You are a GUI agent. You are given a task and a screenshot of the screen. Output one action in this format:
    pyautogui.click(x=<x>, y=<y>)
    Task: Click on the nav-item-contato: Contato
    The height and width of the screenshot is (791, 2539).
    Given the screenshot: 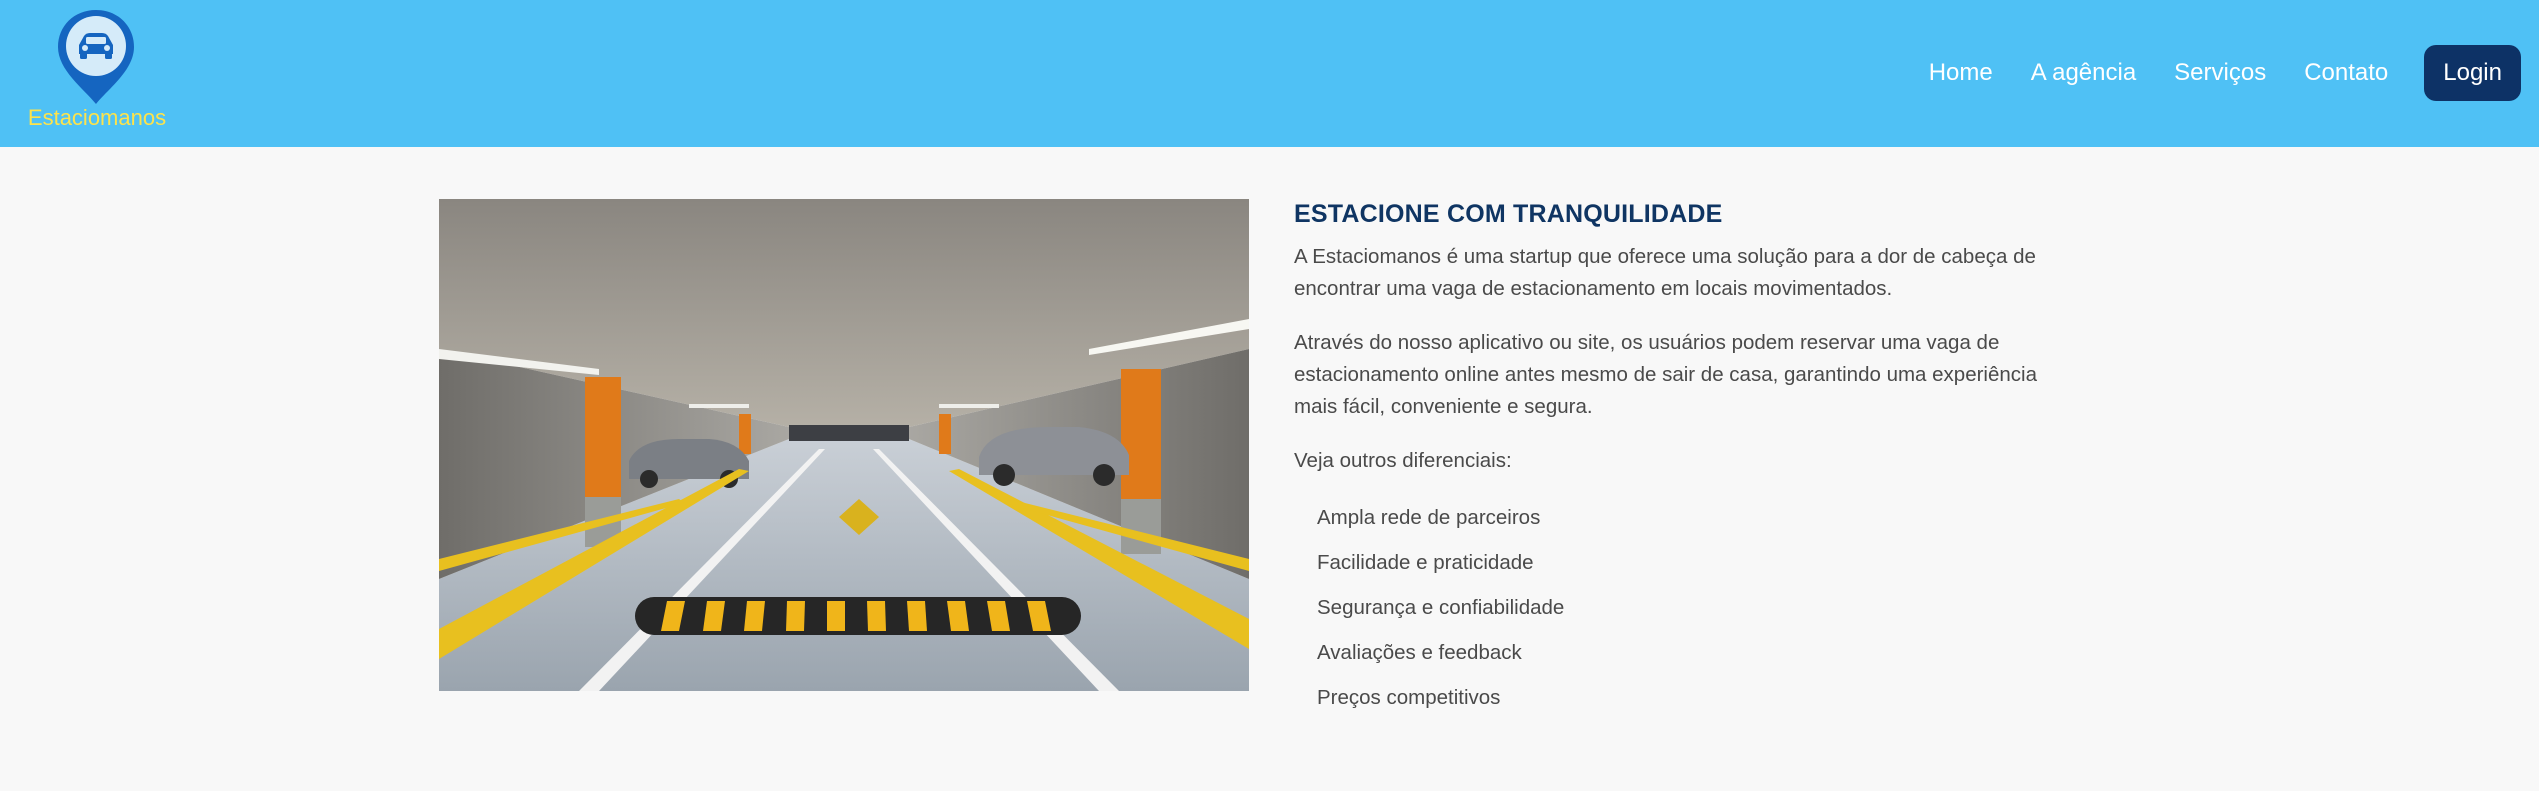 What is the action you would take?
    pyautogui.click(x=2346, y=73)
    